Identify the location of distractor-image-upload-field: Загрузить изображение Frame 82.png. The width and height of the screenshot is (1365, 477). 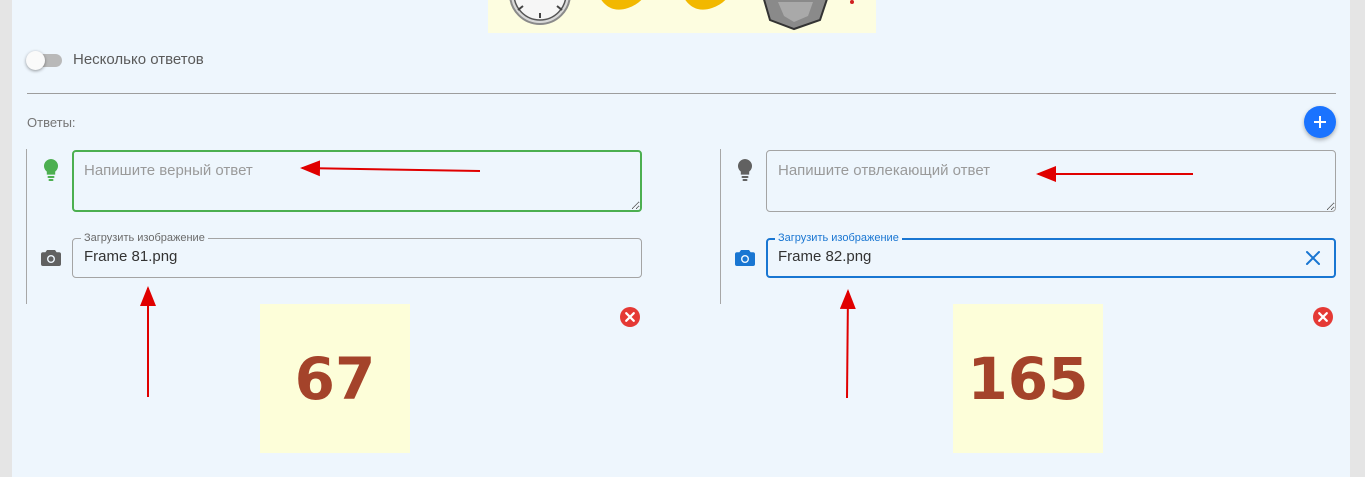
(1051, 254).